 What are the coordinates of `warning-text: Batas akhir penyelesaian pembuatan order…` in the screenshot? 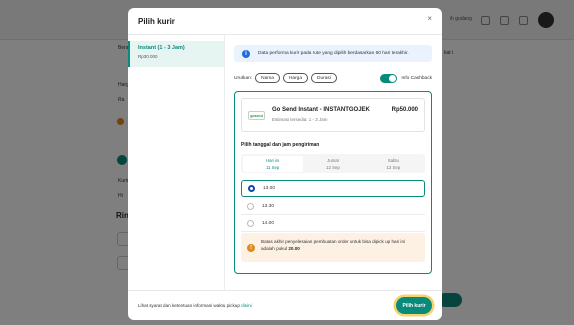 It's located at (339, 245).